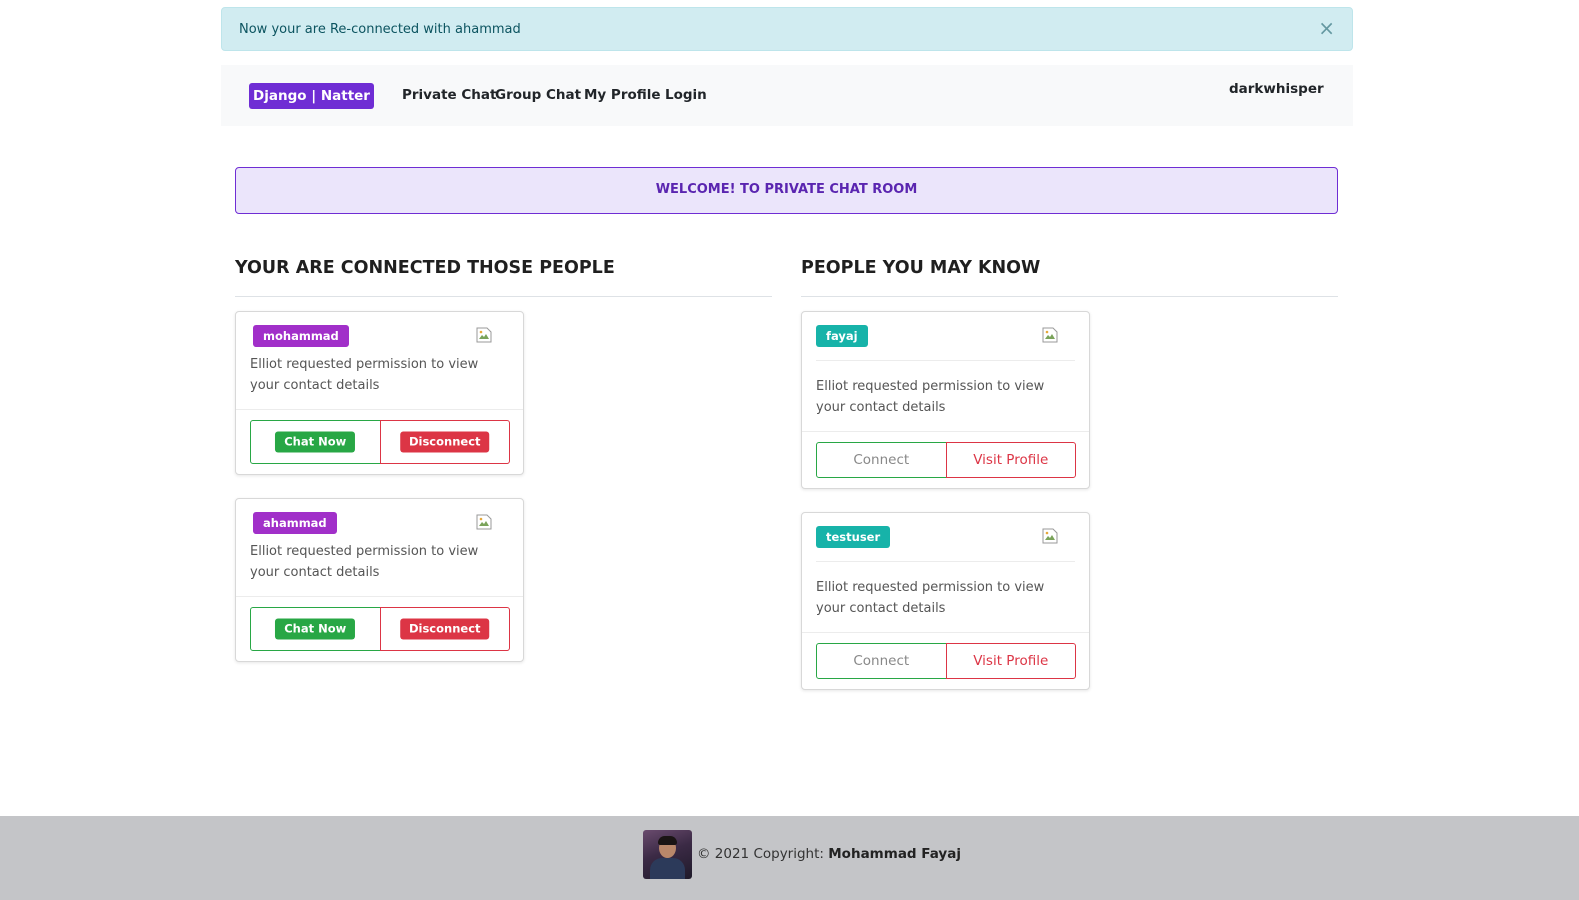  Describe the element at coordinates (842, 336) in the screenshot. I see `user-badge: fayaj` at that location.